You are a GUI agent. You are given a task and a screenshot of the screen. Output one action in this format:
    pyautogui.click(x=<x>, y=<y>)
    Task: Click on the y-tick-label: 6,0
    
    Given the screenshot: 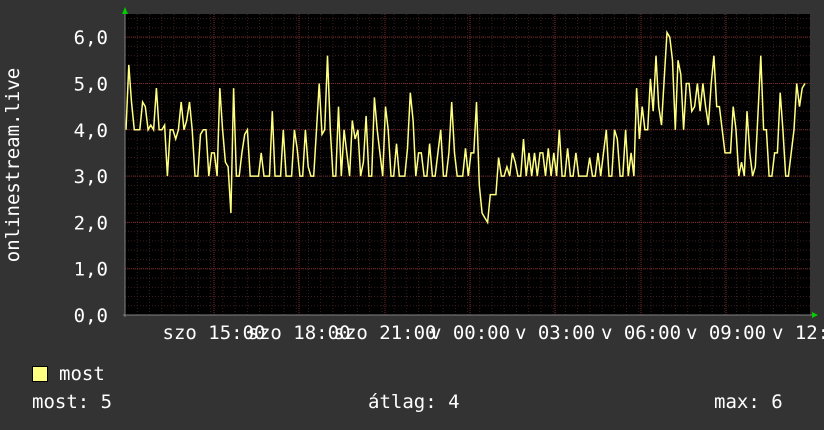 What is the action you would take?
    pyautogui.click(x=91, y=38)
    